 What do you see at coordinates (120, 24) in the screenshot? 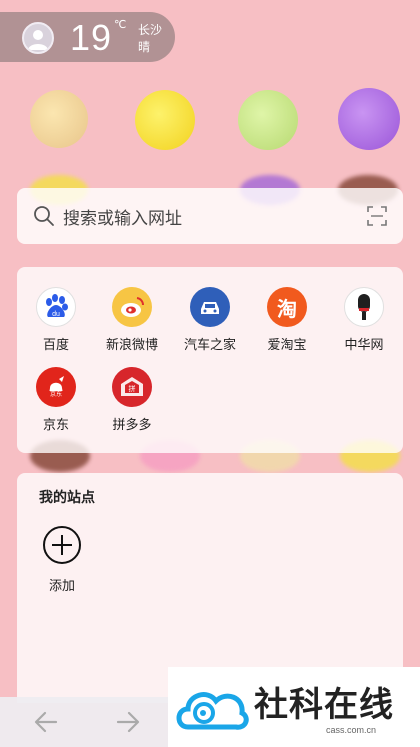
I see `temperature-unit: ℃` at bounding box center [120, 24].